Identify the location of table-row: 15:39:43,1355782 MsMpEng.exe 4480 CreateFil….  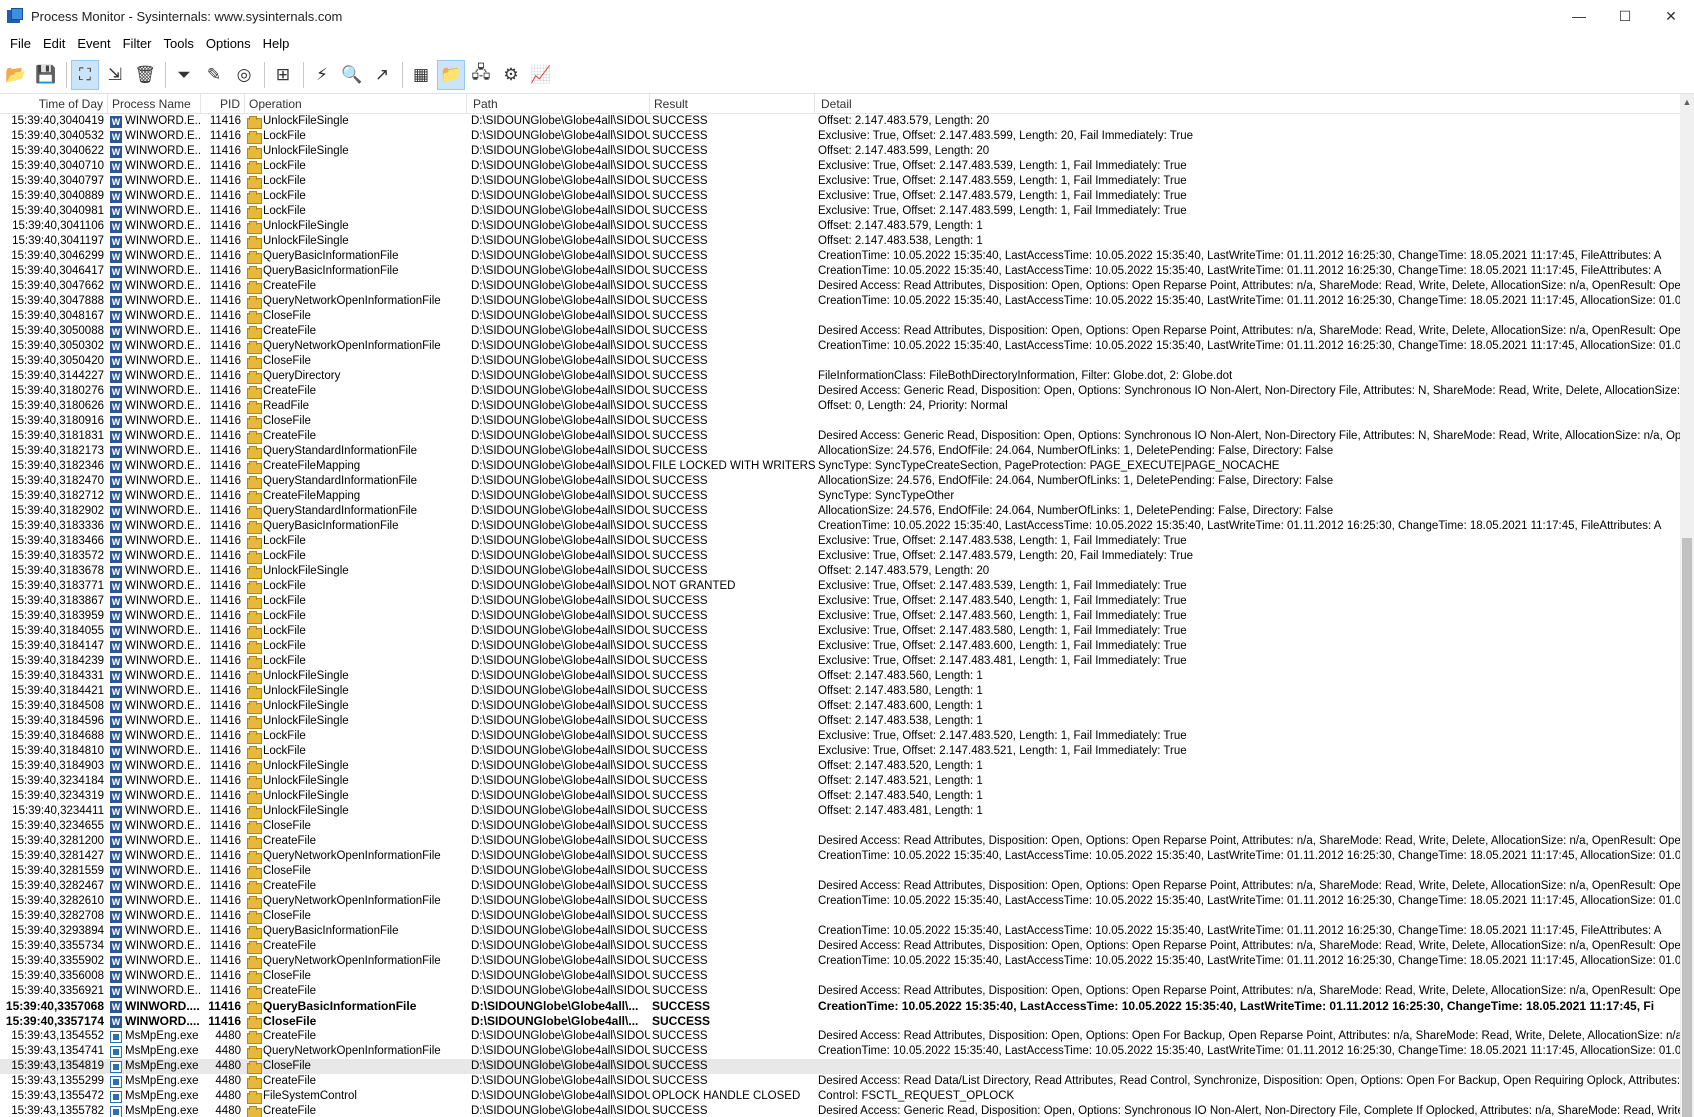
(840, 1110).